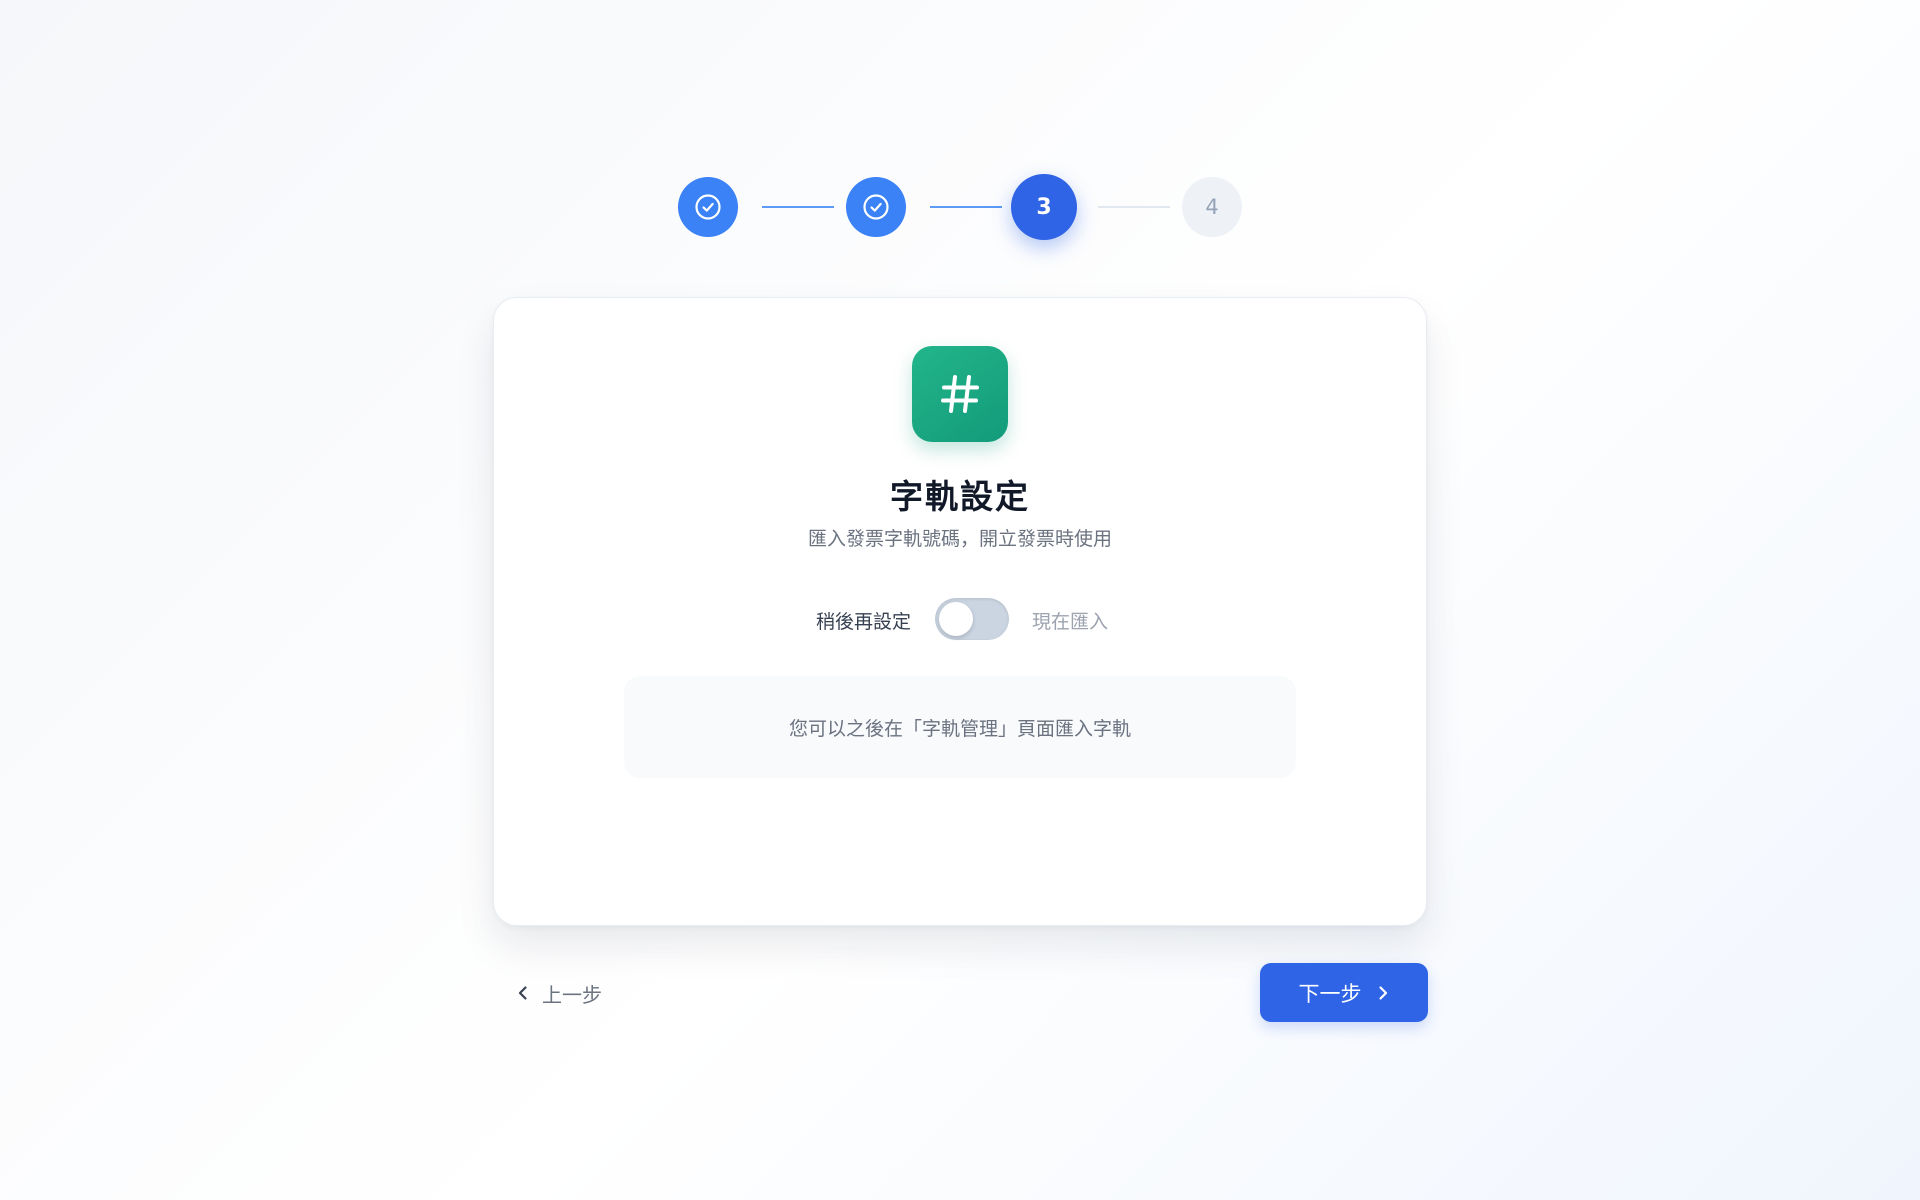 This screenshot has height=1200, width=1920. I want to click on back-button: 上一步, so click(559, 993).